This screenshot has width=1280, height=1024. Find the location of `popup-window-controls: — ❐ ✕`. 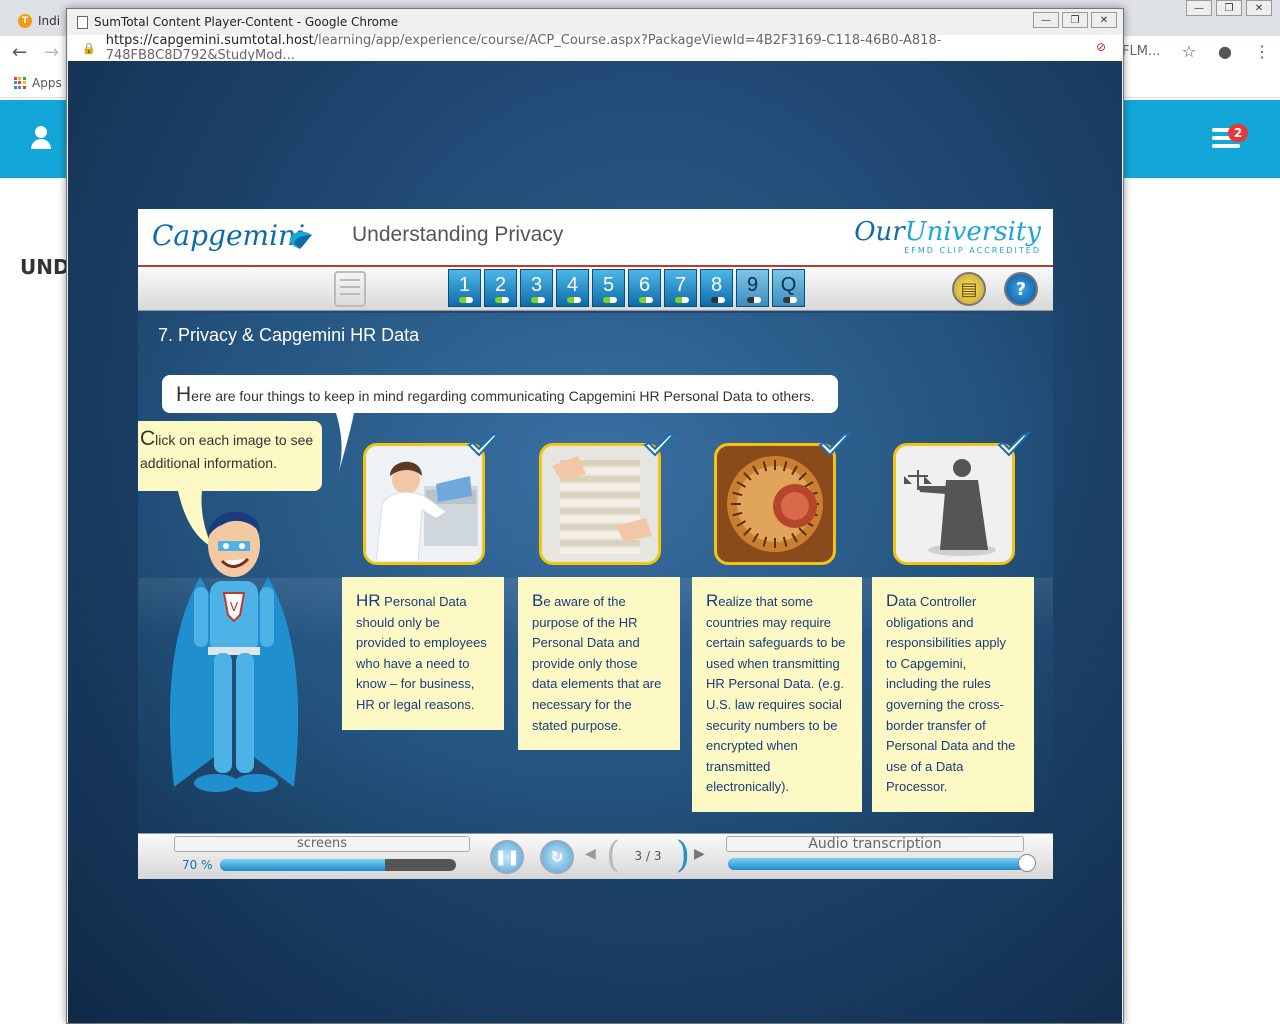

popup-window-controls: — ❐ ✕ is located at coordinates (1075, 20).